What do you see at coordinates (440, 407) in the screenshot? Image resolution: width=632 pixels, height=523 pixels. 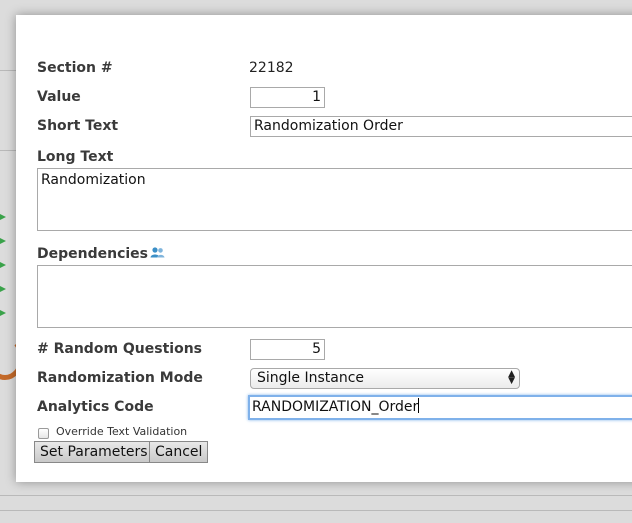 I see `analytics-code-input: RANDOMIZATION_Order` at bounding box center [440, 407].